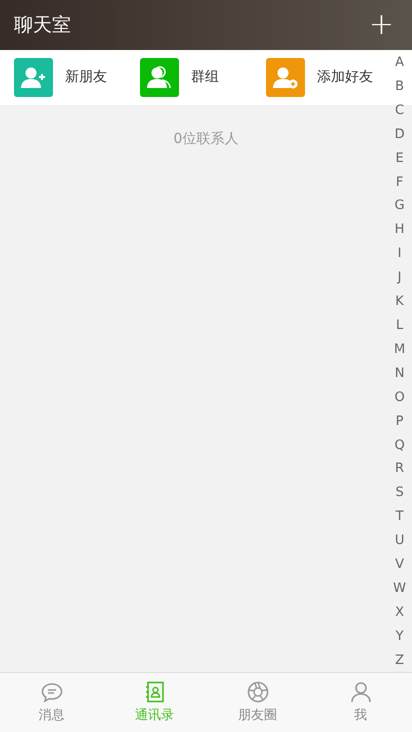 This screenshot has height=732, width=412. I want to click on index-letter: W, so click(399, 588).